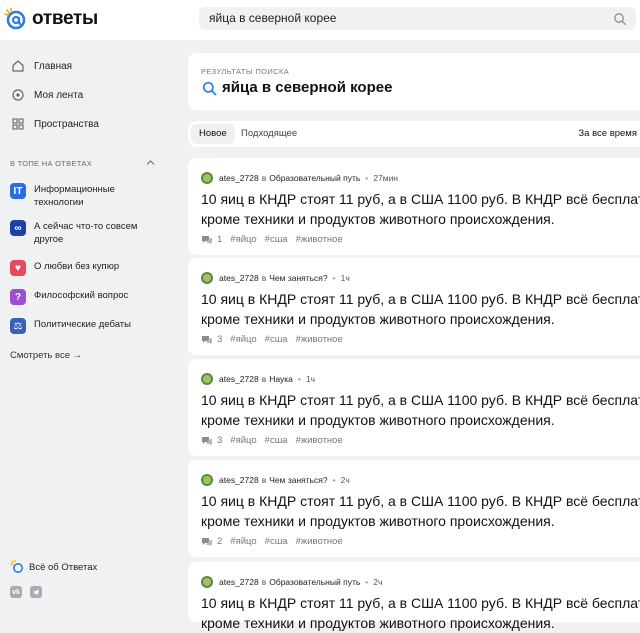 The image size is (640, 633). What do you see at coordinates (414, 134) in the screenshot?
I see `sort-tabs: Новое Подходящее За все время` at bounding box center [414, 134].